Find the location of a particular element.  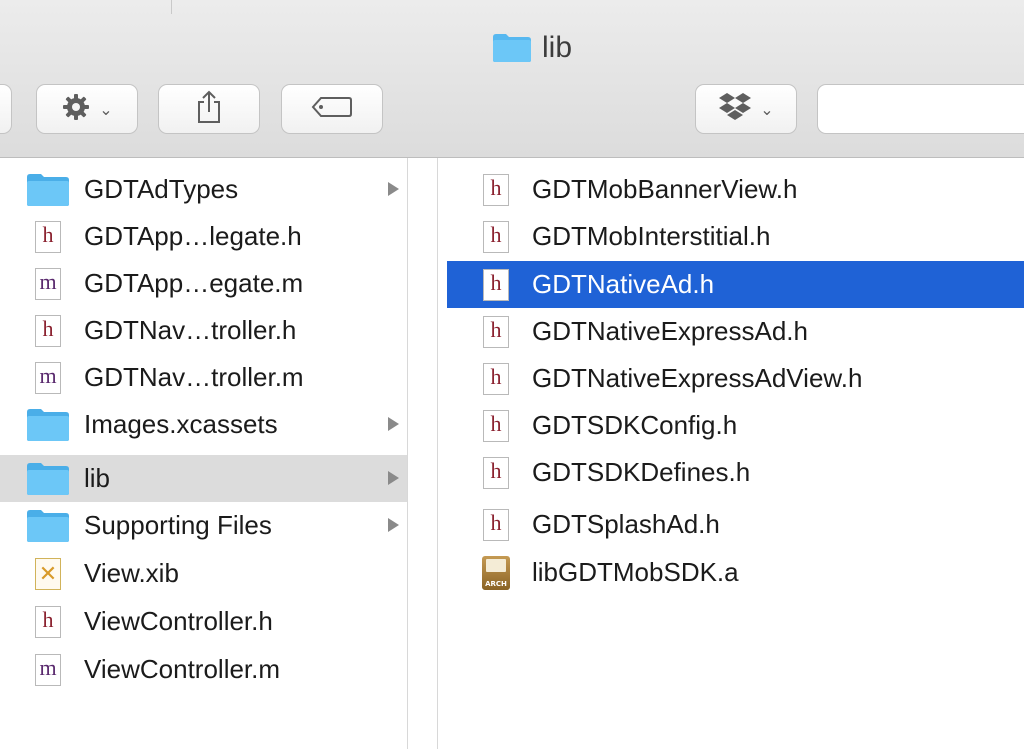

archive-file-icon: ARCH is located at coordinates (496, 572).